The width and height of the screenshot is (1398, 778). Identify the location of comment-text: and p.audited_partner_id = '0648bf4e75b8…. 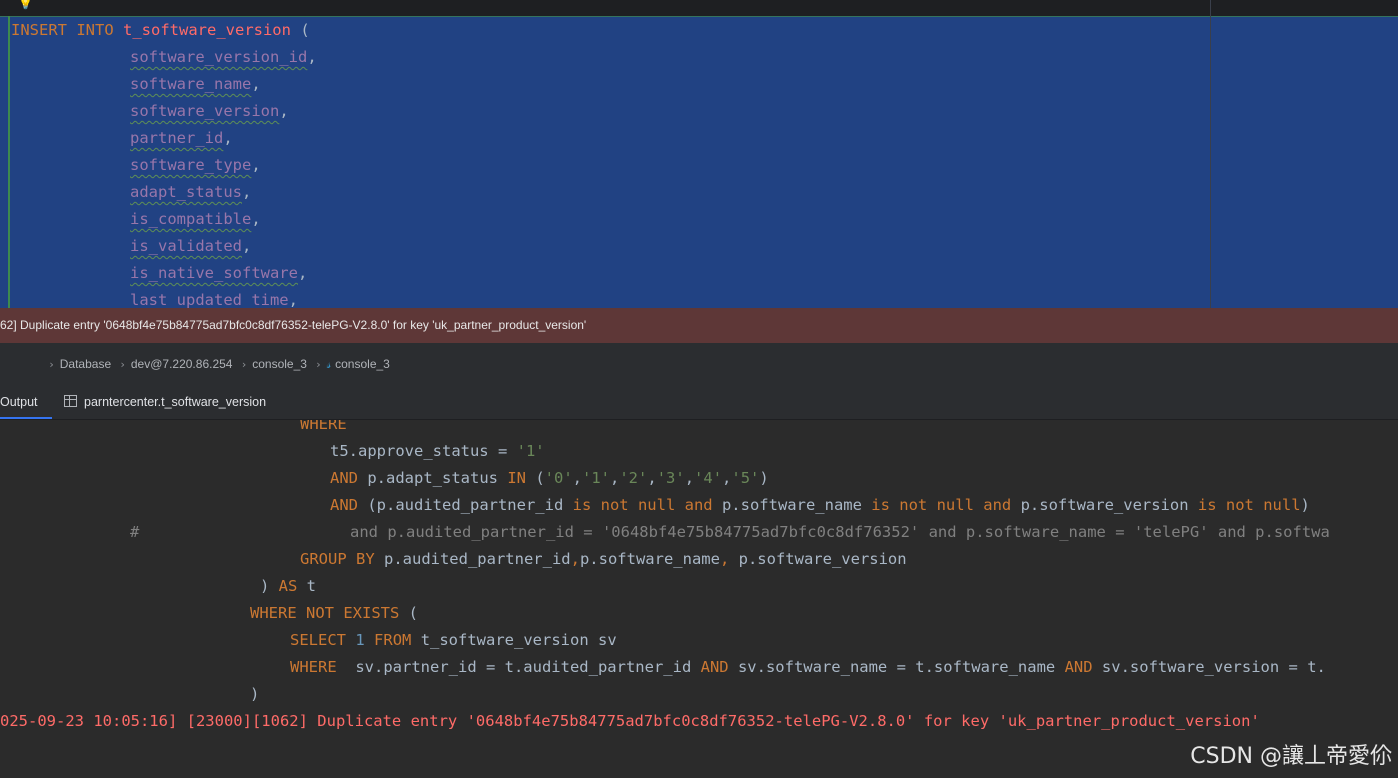
(840, 532).